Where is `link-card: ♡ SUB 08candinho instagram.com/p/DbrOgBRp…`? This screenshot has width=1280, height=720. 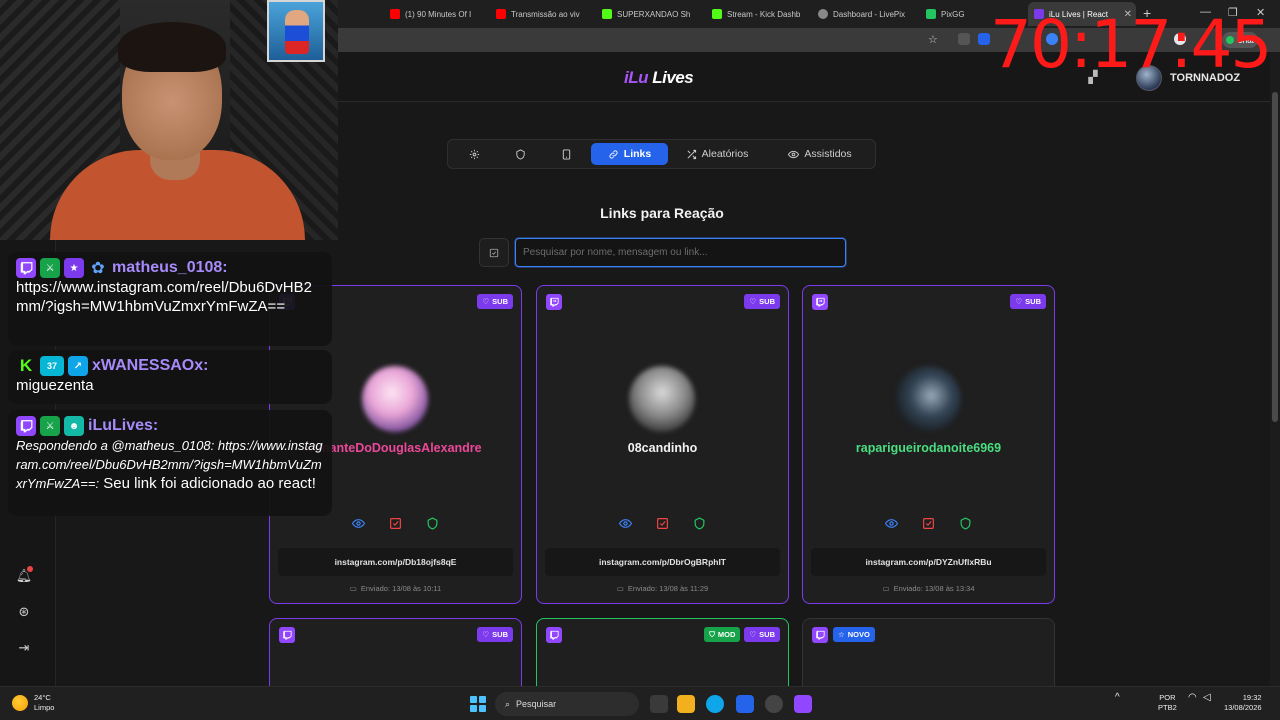 link-card: ♡ SUB 08candinho instagram.com/p/DbrOgBRp… is located at coordinates (662, 444).